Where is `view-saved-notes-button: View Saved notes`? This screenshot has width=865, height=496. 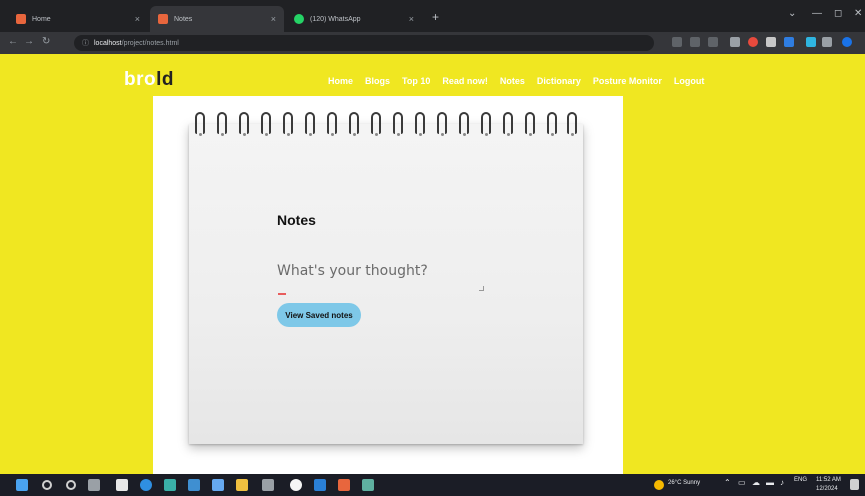 view-saved-notes-button: View Saved notes is located at coordinates (319, 315).